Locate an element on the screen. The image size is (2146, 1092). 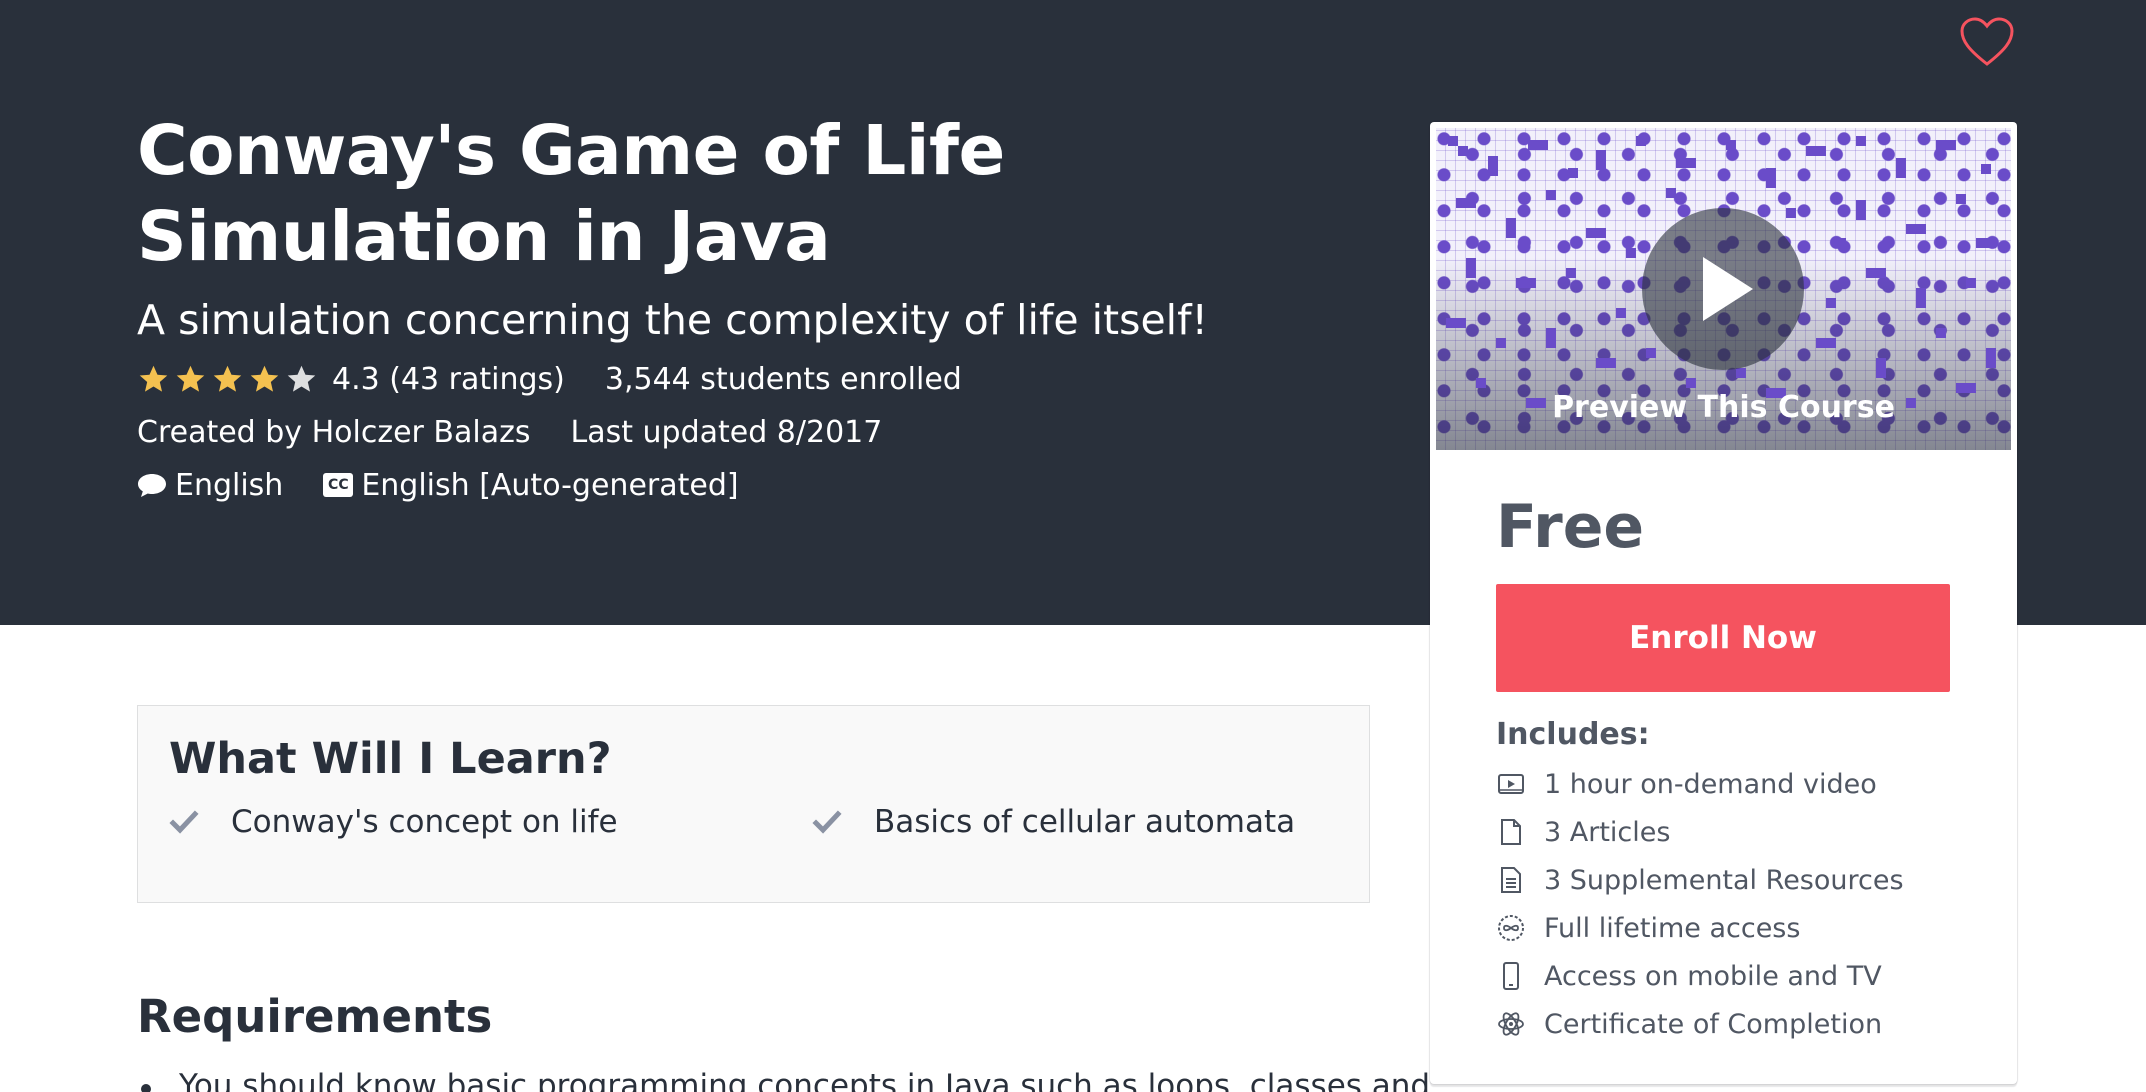
rating-text: 4.3 (43 ratings) is located at coordinates (448, 379).